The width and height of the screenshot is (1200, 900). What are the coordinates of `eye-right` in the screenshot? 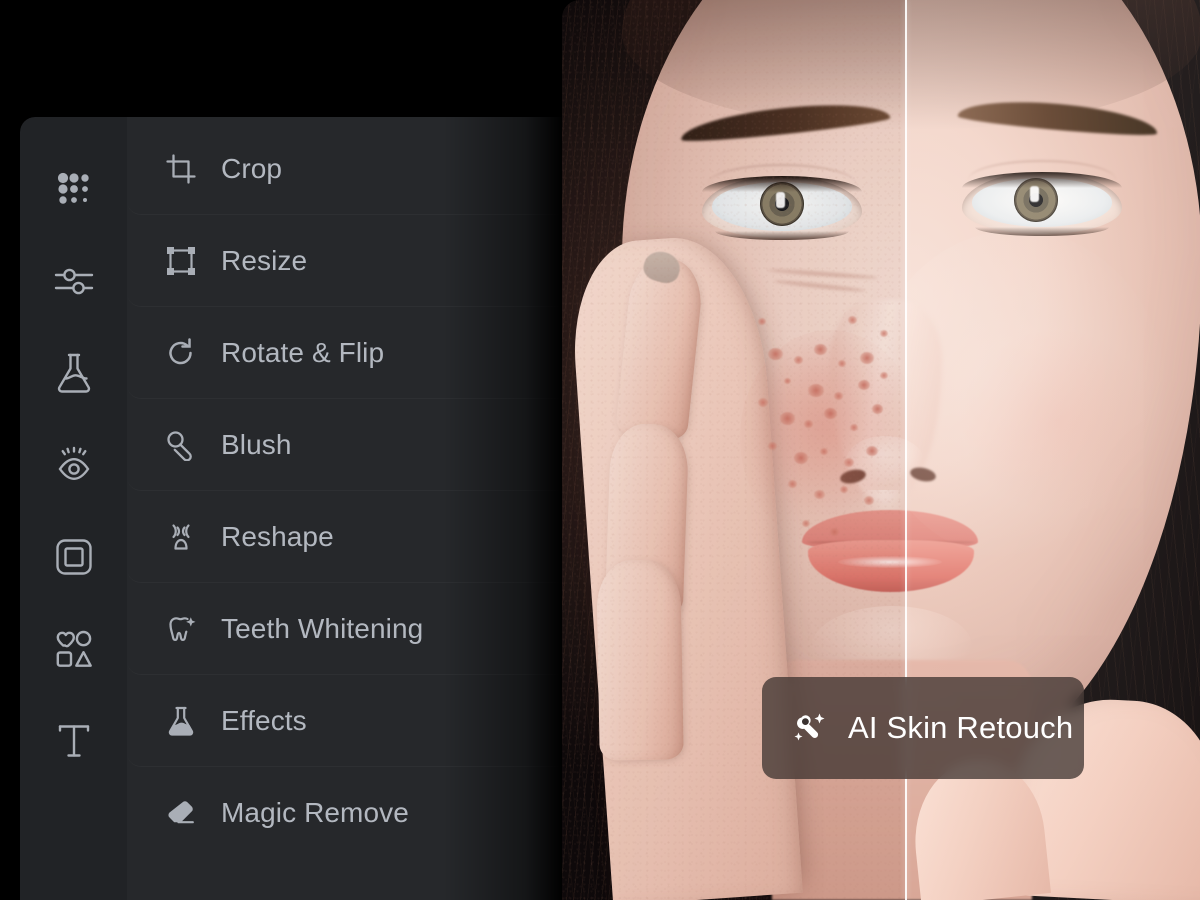 It's located at (1042, 198).